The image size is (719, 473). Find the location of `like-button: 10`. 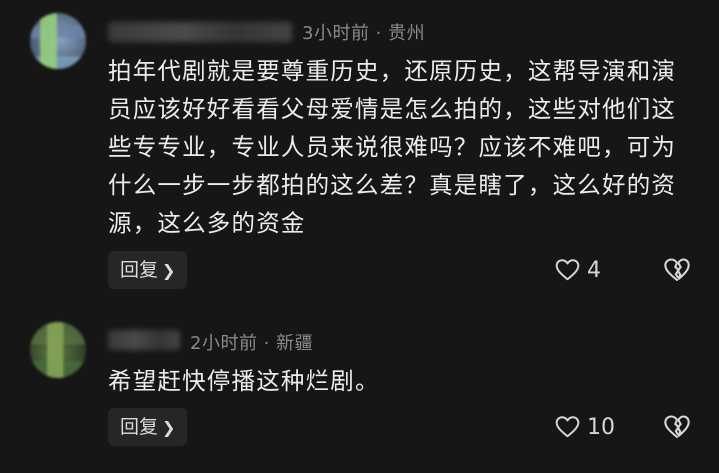

like-button: 10 is located at coordinates (584, 427).